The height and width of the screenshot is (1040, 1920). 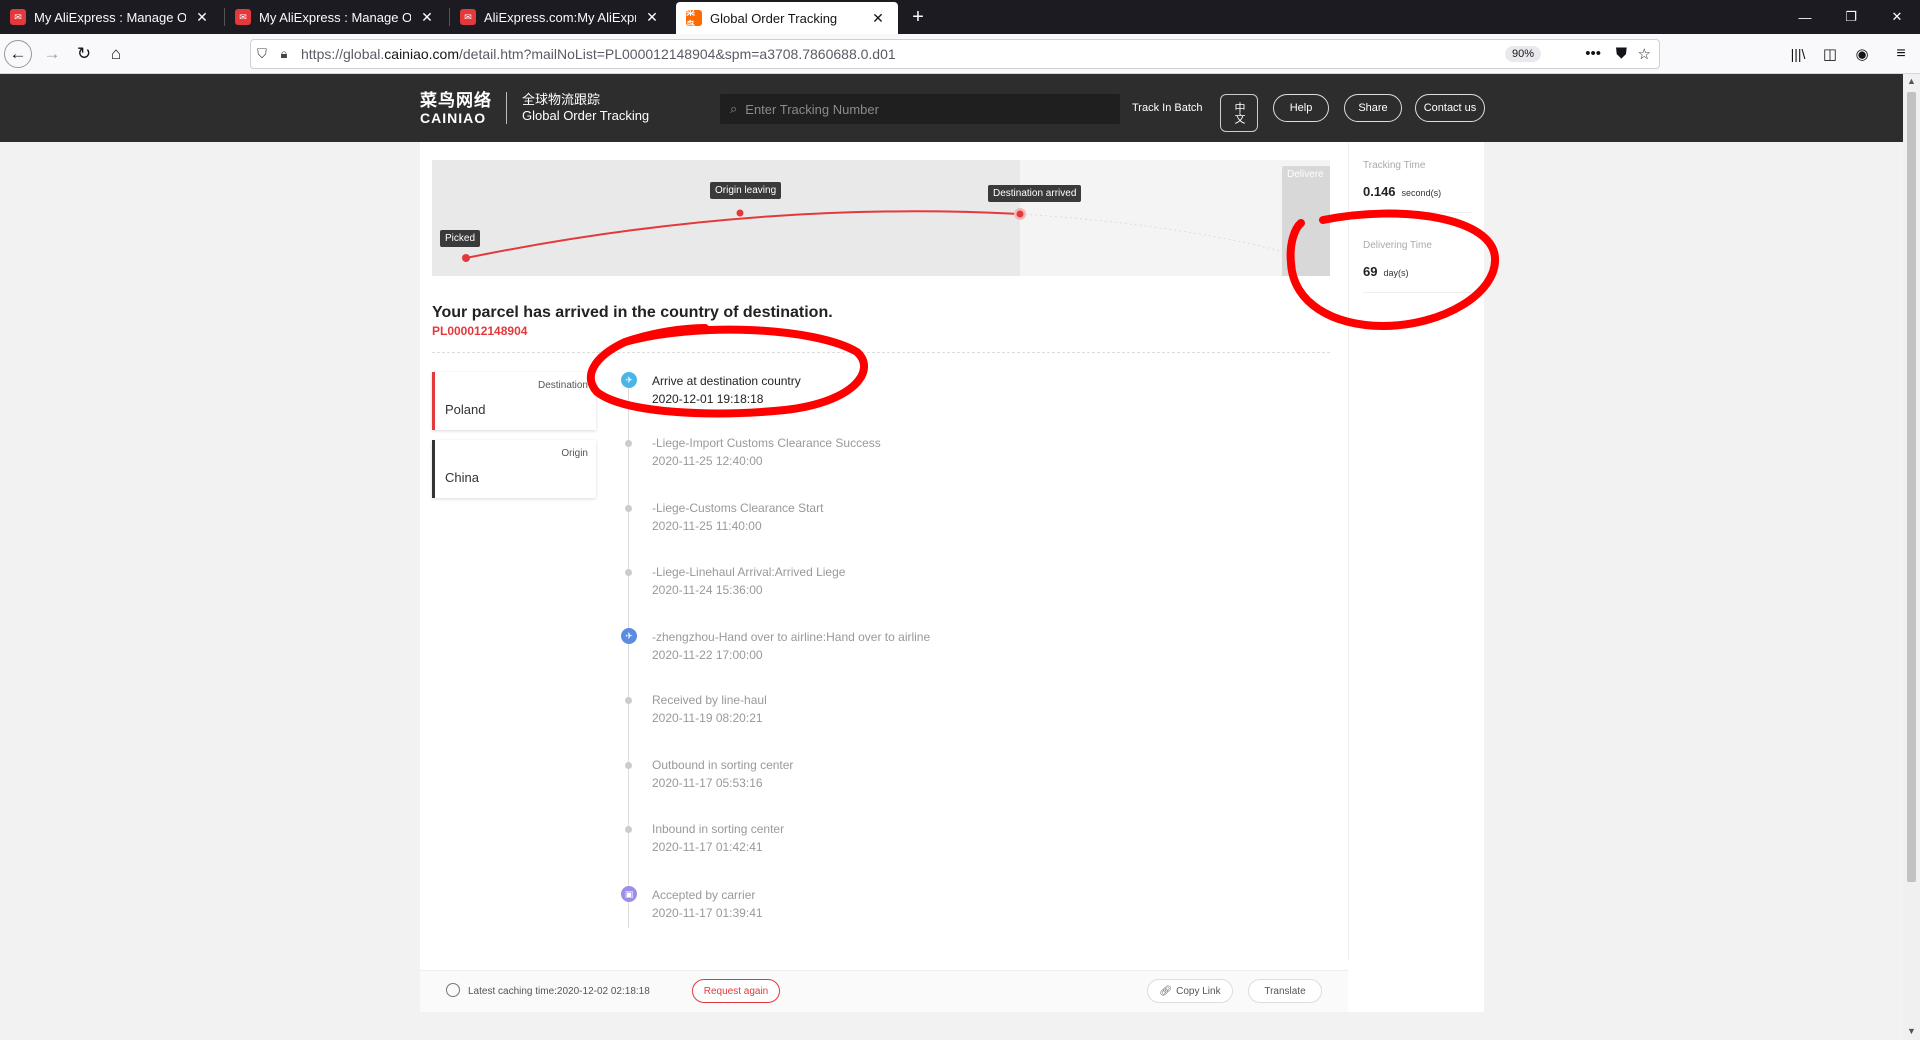 What do you see at coordinates (707, 913) in the screenshot?
I see `event-time: 2020-11-17 01:39:41` at bounding box center [707, 913].